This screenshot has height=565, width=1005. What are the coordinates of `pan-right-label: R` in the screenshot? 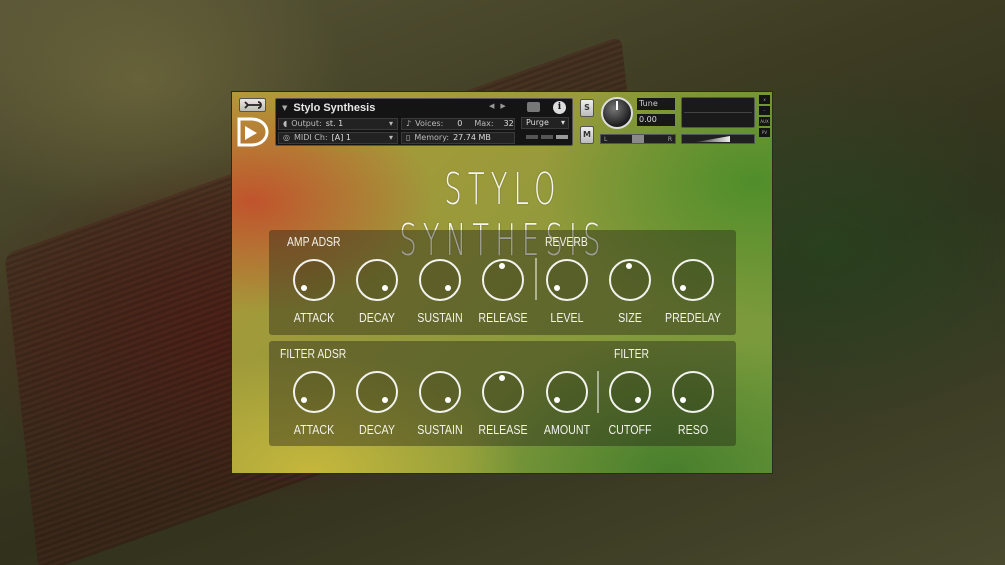 It's located at (669, 139).